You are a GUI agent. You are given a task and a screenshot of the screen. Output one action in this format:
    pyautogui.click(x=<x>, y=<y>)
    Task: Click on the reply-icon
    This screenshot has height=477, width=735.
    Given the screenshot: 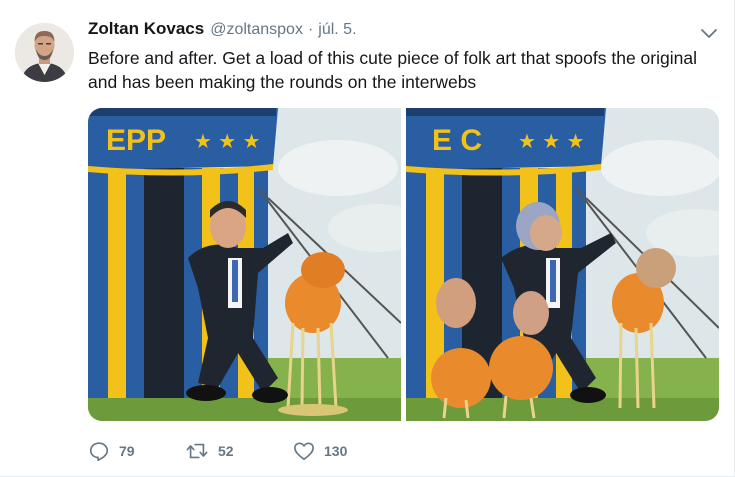 What is the action you would take?
    pyautogui.click(x=99, y=451)
    